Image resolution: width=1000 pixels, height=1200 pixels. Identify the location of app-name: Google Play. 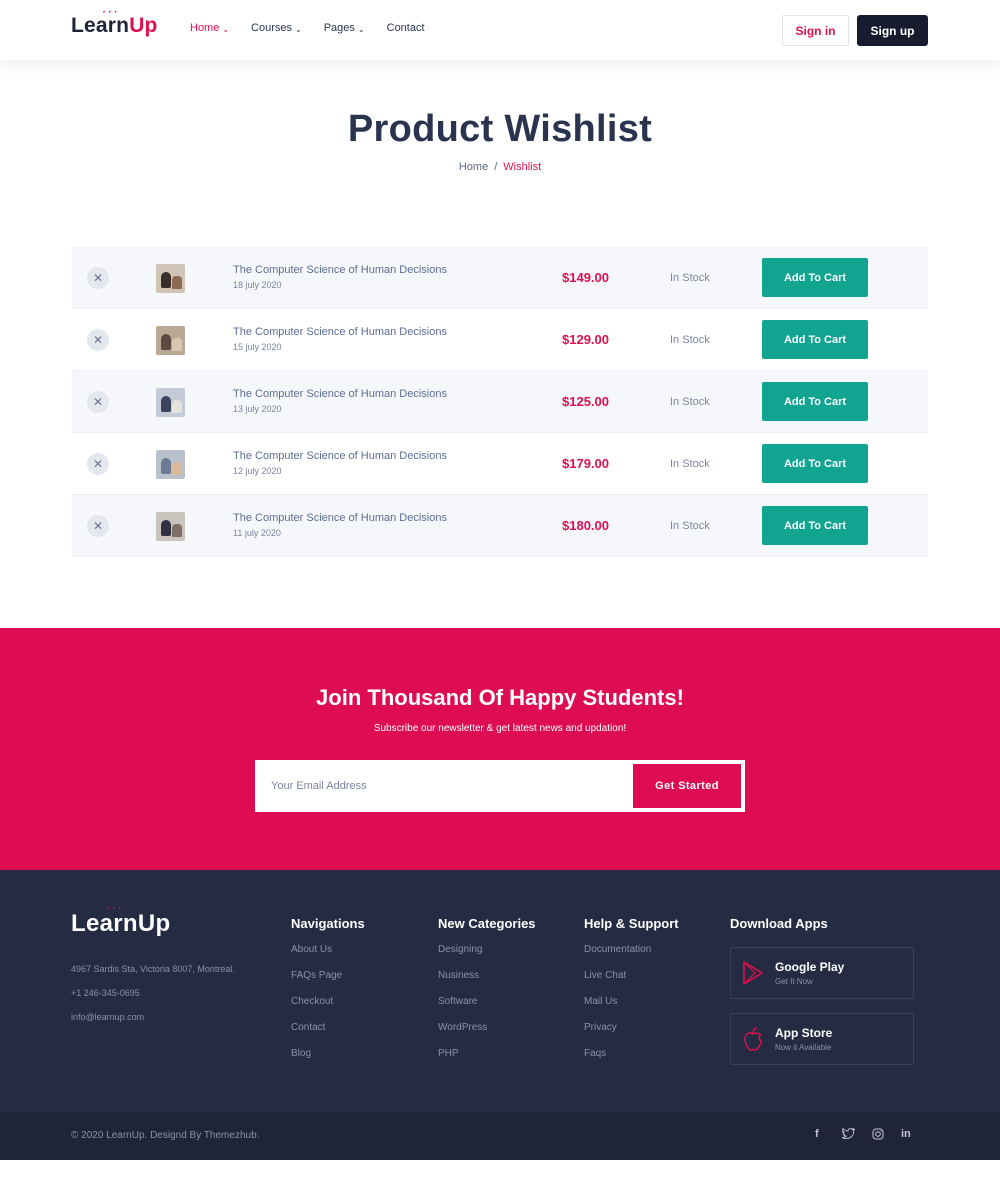
(810, 967).